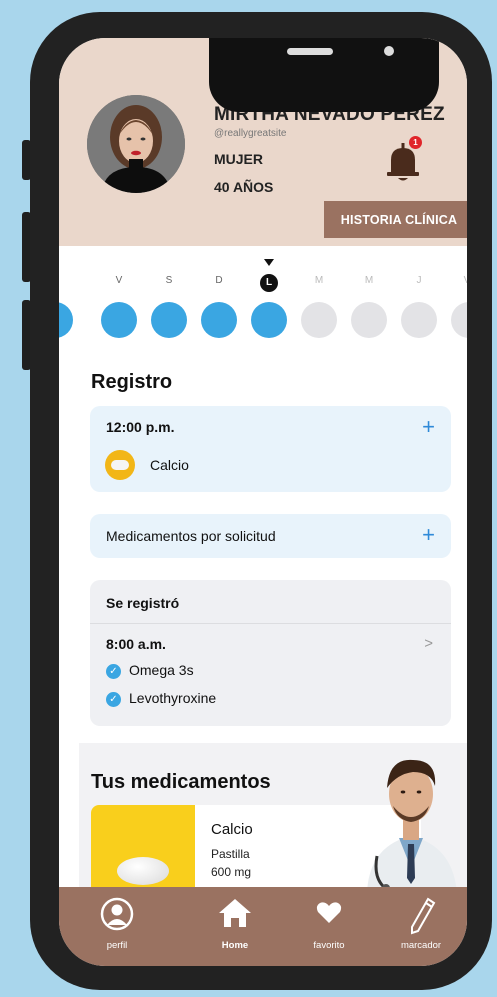 The image size is (497, 997). What do you see at coordinates (169, 280) in the screenshot?
I see `day-label: S` at bounding box center [169, 280].